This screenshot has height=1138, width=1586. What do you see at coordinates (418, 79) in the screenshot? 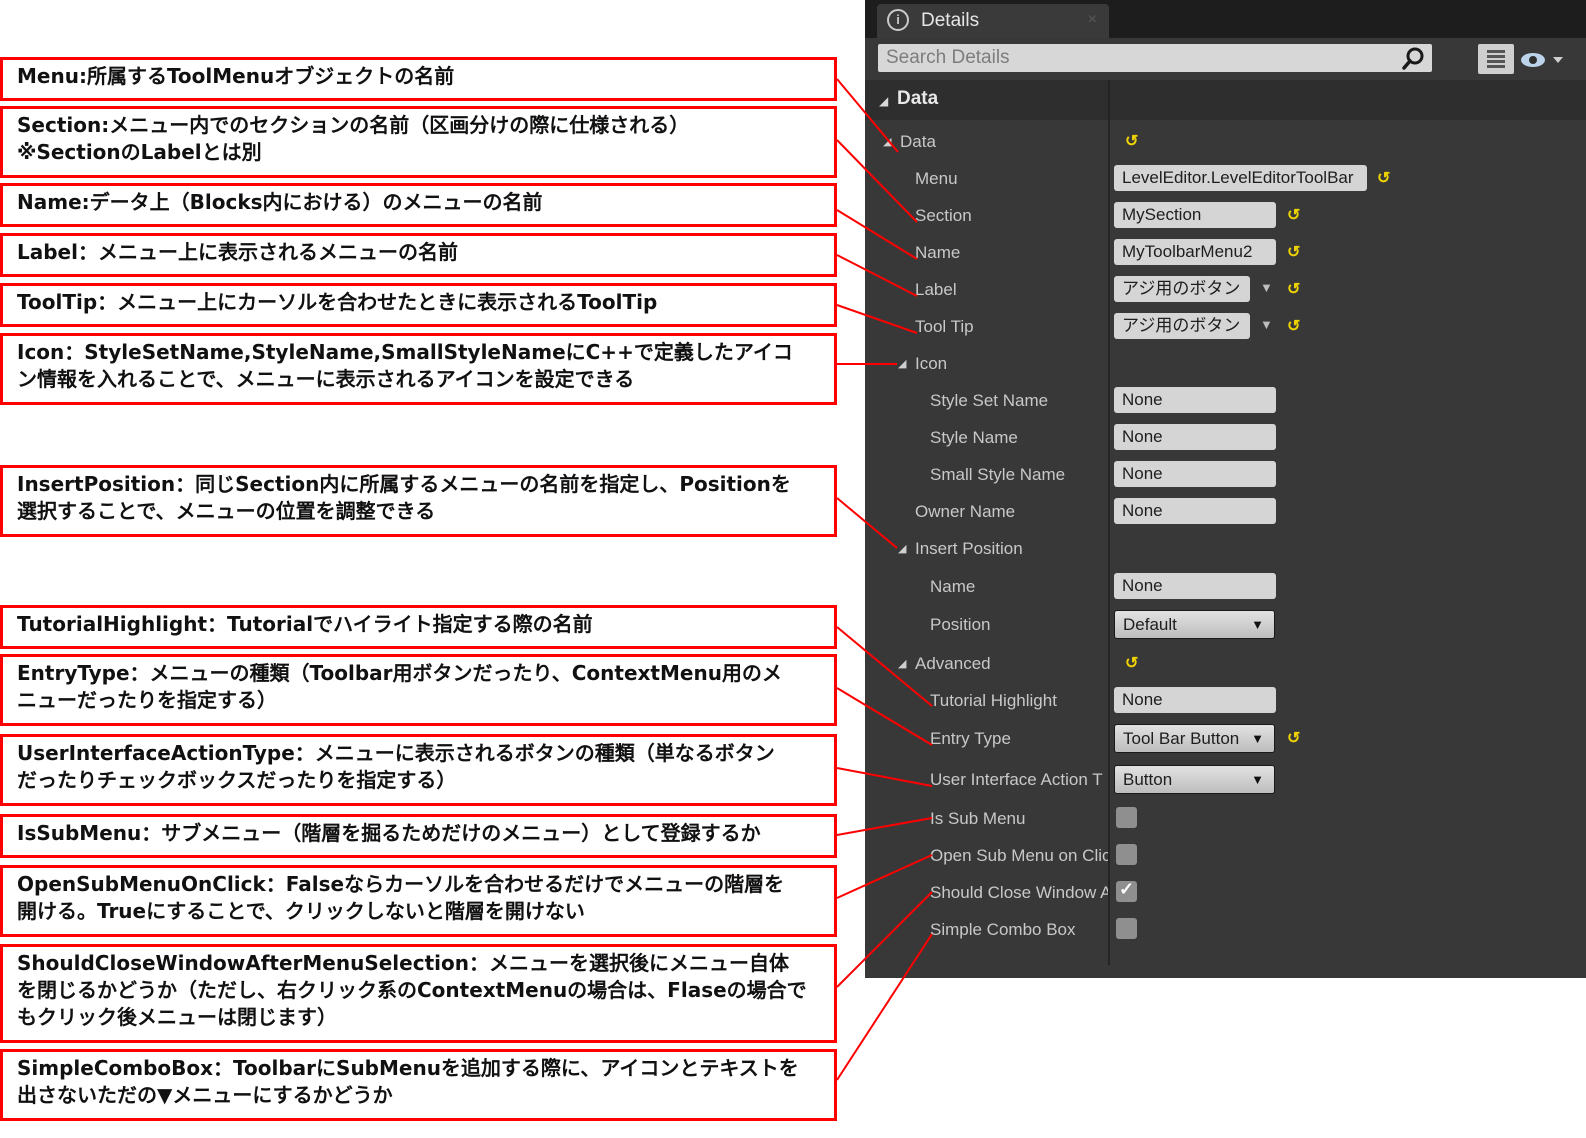
I see `annotation-menu: Menu:所属するToolMenuオブジェクトの名前` at bounding box center [418, 79].